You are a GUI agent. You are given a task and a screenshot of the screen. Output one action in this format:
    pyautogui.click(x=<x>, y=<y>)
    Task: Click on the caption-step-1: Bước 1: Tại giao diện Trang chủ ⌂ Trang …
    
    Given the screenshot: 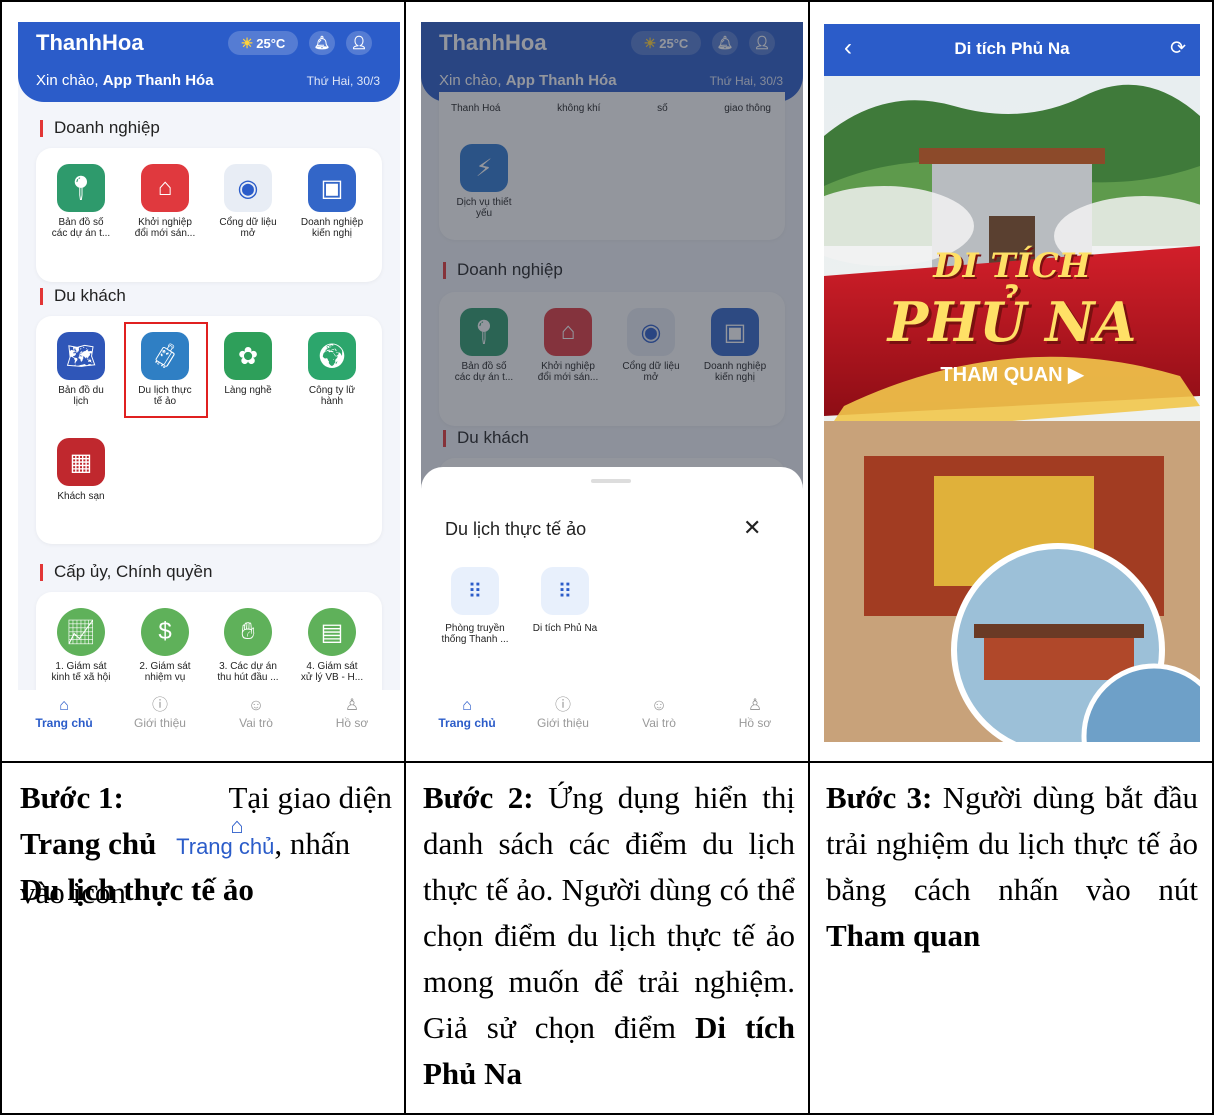 What is the action you would take?
    pyautogui.click(x=206, y=845)
    